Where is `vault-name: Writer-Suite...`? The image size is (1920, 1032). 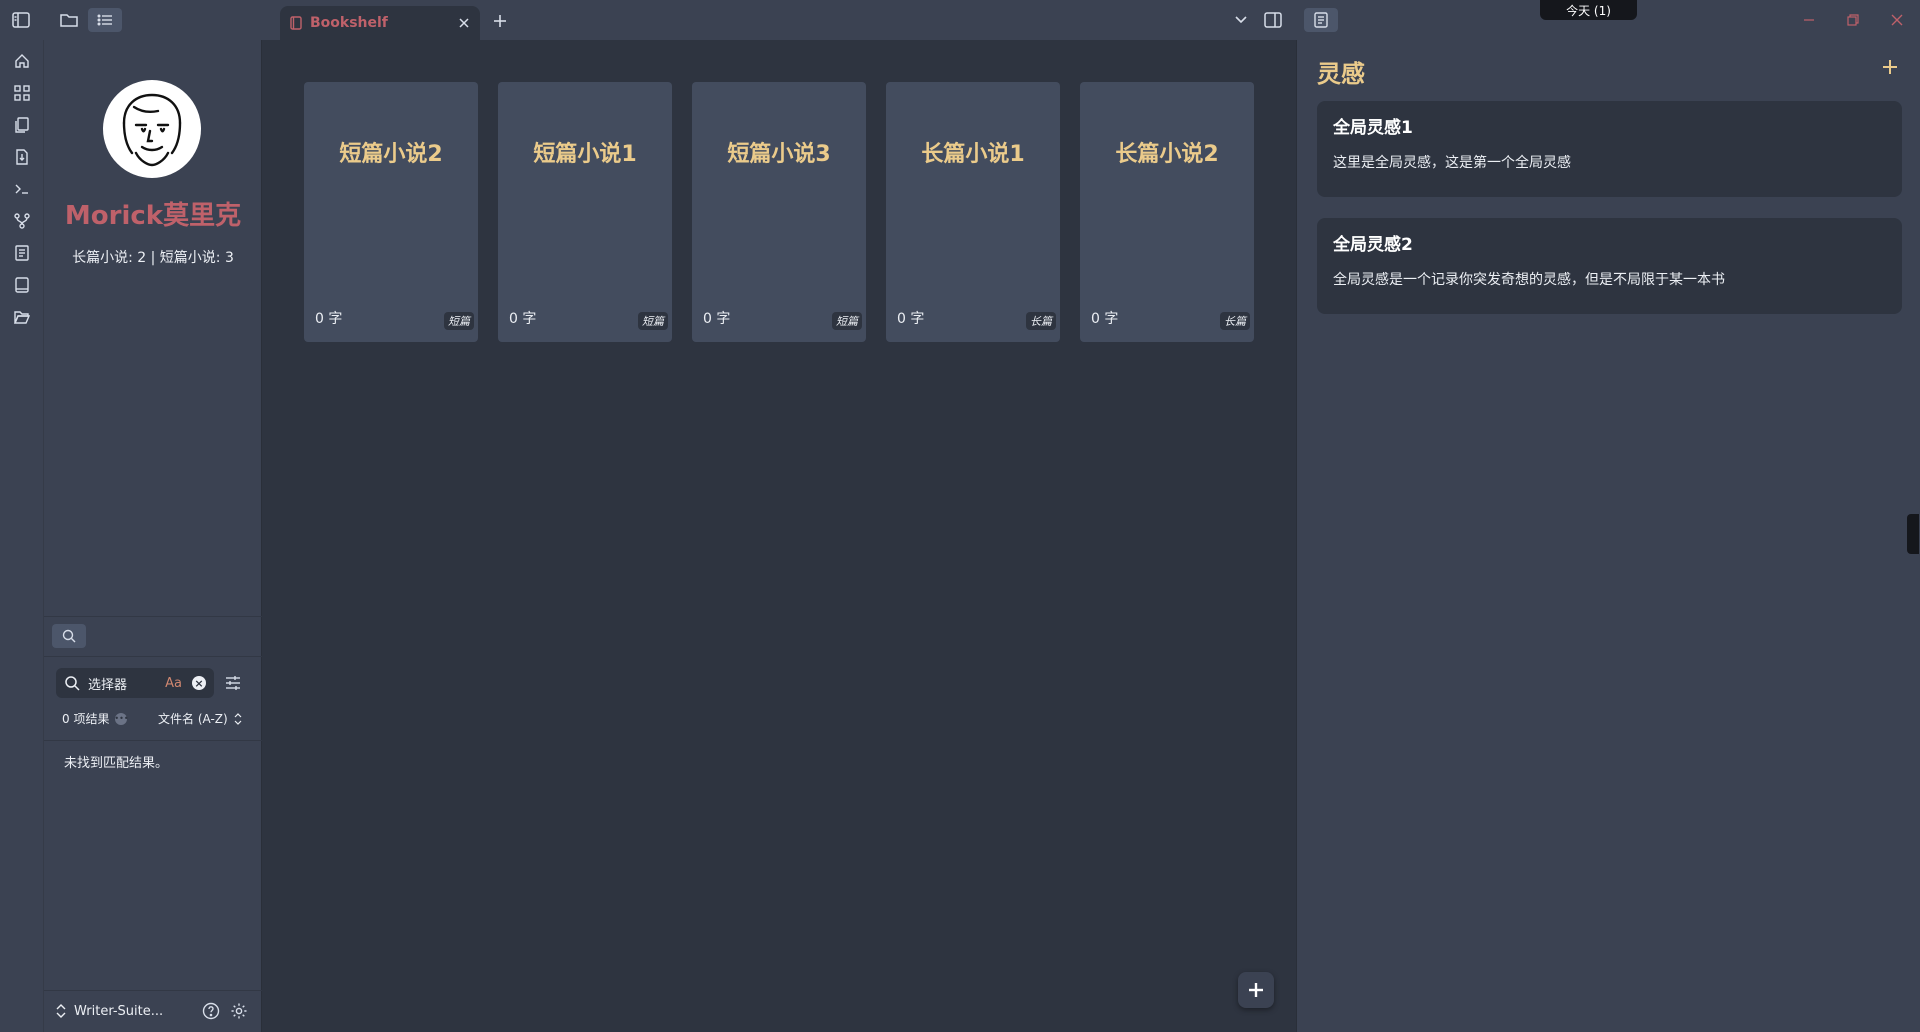 vault-name: Writer-Suite... is located at coordinates (119, 1011).